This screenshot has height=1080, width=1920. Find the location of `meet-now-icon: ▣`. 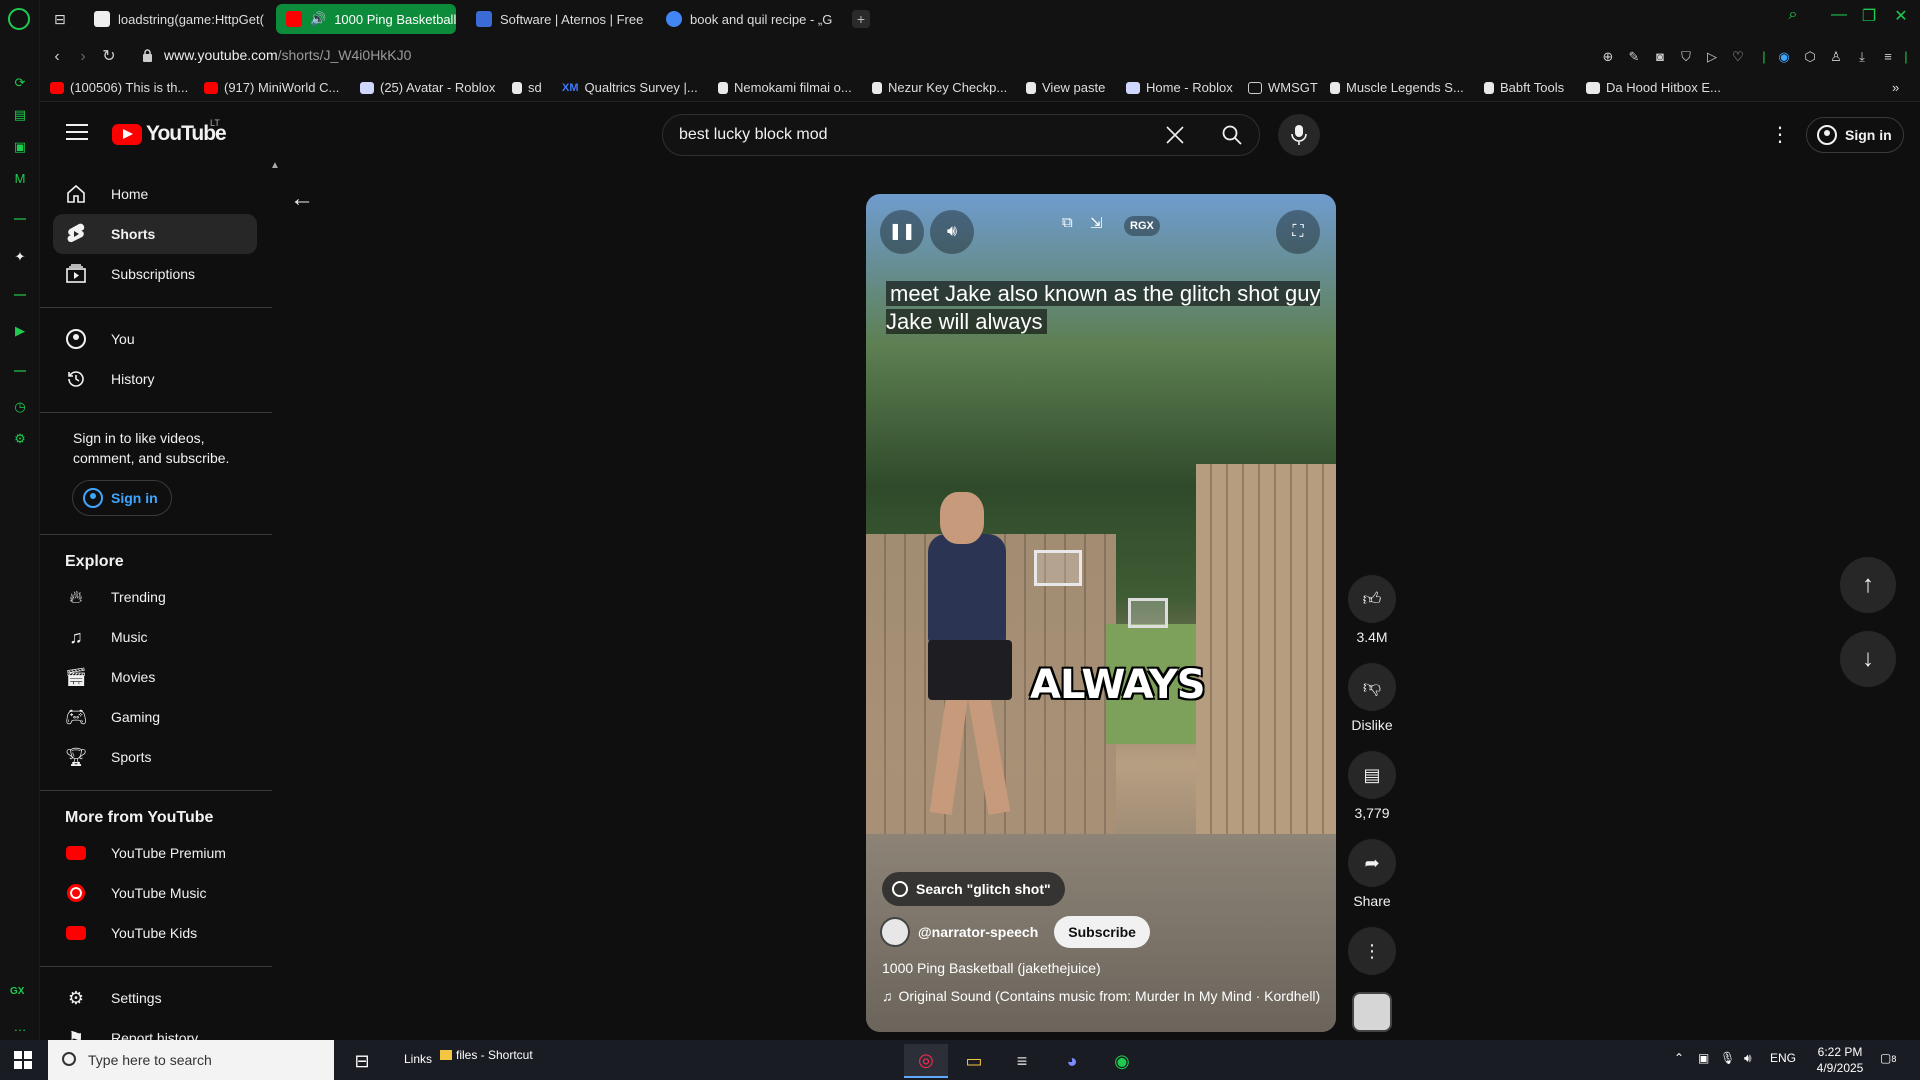

meet-now-icon: ▣ is located at coordinates (1703, 1058).